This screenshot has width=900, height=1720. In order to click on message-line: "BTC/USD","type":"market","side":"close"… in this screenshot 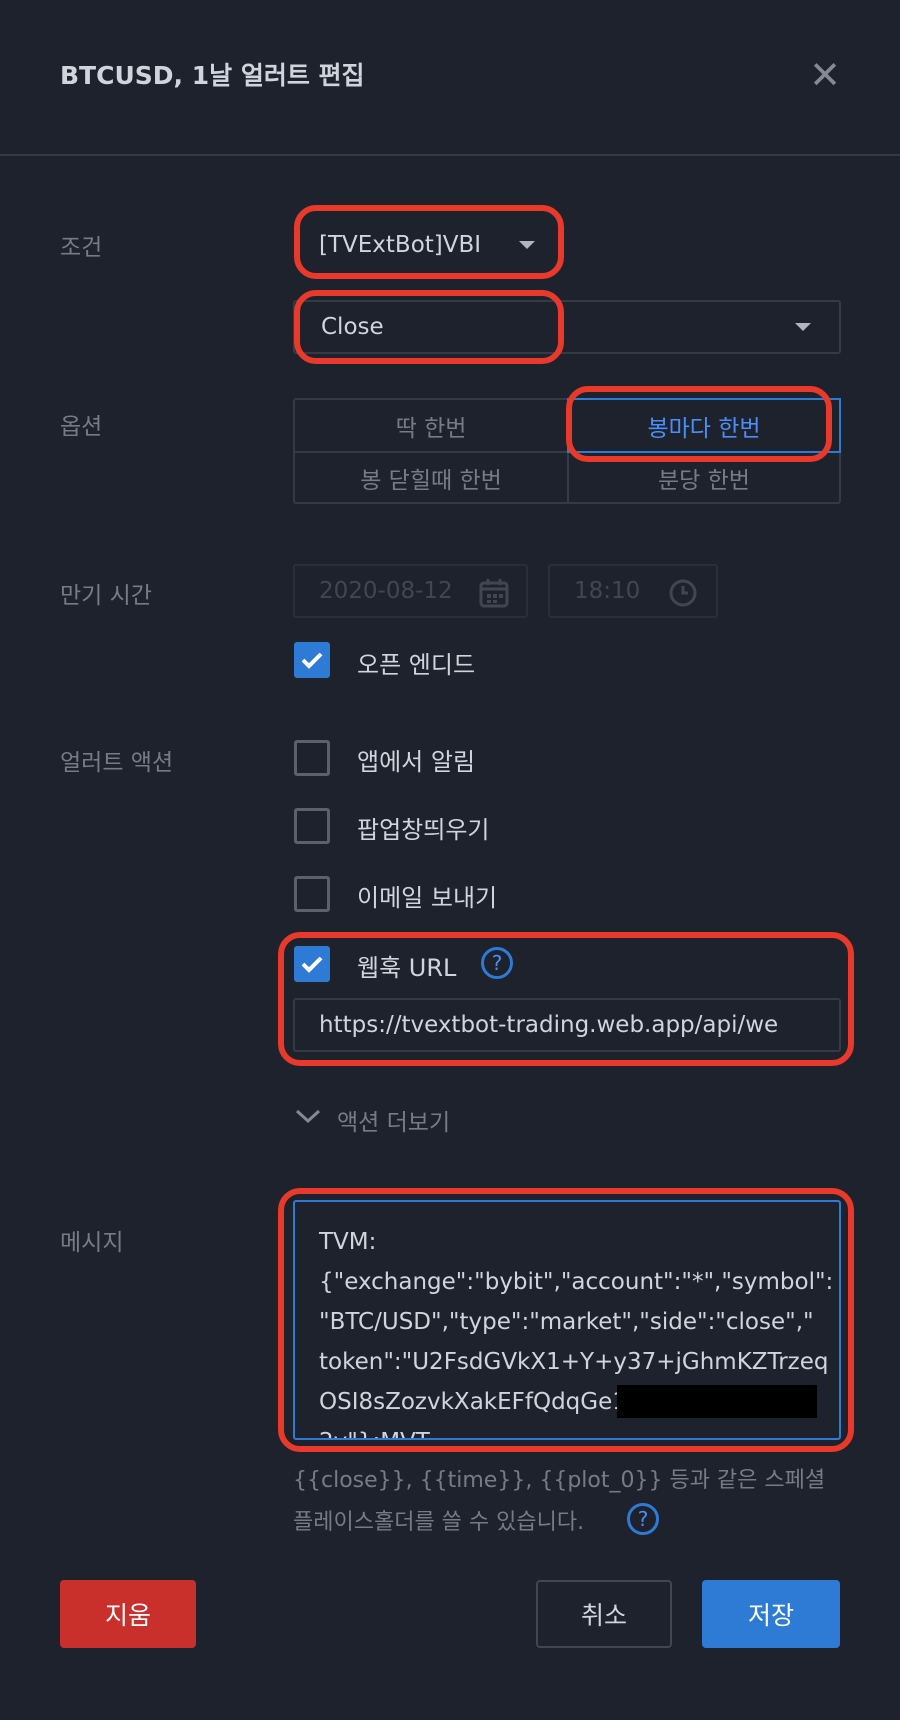, I will do `click(566, 1322)`.